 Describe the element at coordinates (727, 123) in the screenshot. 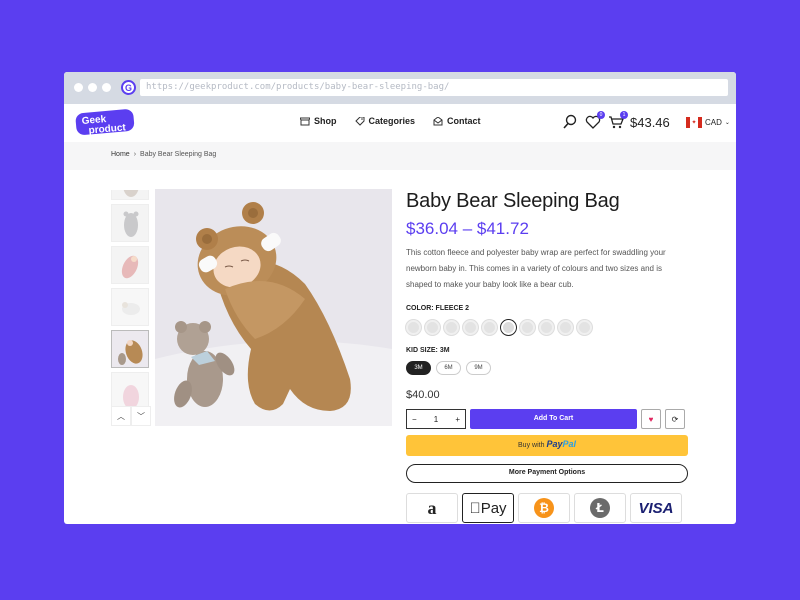

I see `chevron-down-icon: ⌄` at that location.